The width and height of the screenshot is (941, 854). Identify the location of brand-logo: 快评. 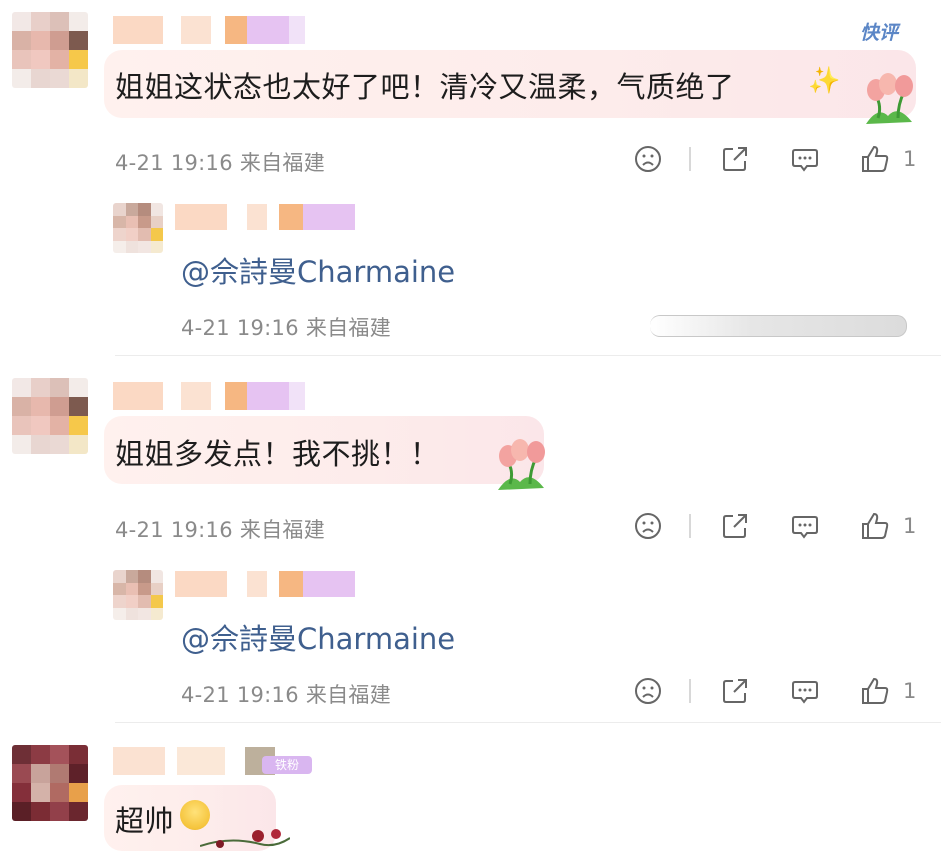
(879, 33).